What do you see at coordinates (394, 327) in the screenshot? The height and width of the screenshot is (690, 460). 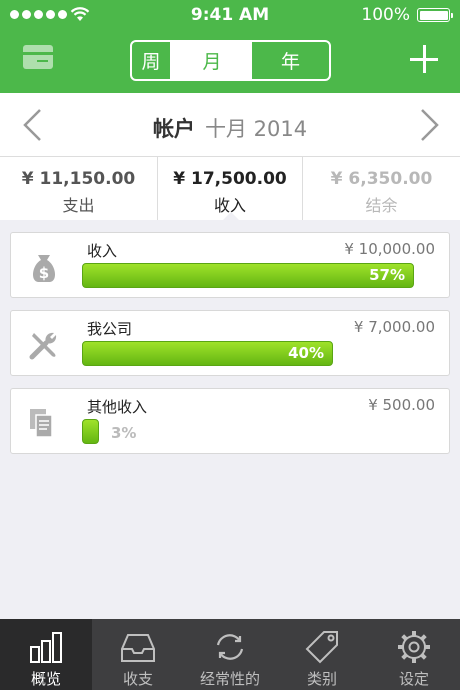 I see `category-amount: ¥ 7,000.00` at bounding box center [394, 327].